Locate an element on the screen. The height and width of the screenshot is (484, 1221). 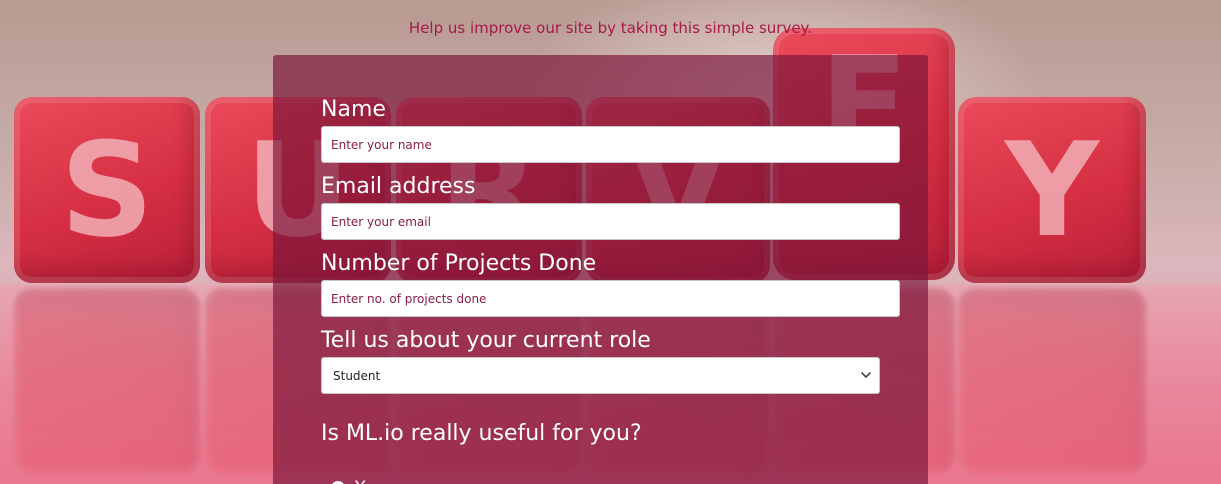
die-s-reflection is located at coordinates (107, 381).